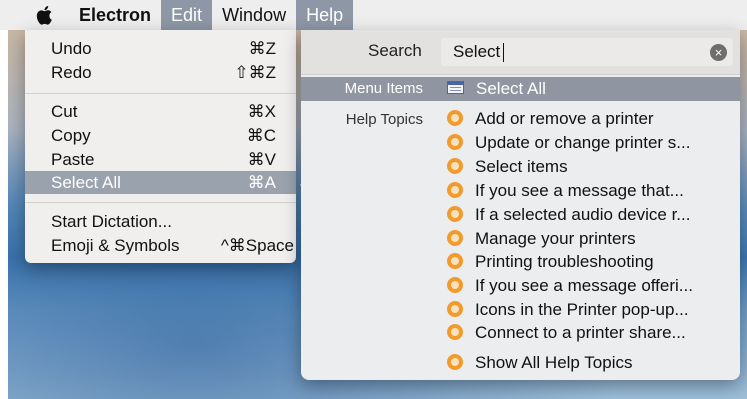  I want to click on menu-item-paste: Paste ⌘V, so click(160, 159).